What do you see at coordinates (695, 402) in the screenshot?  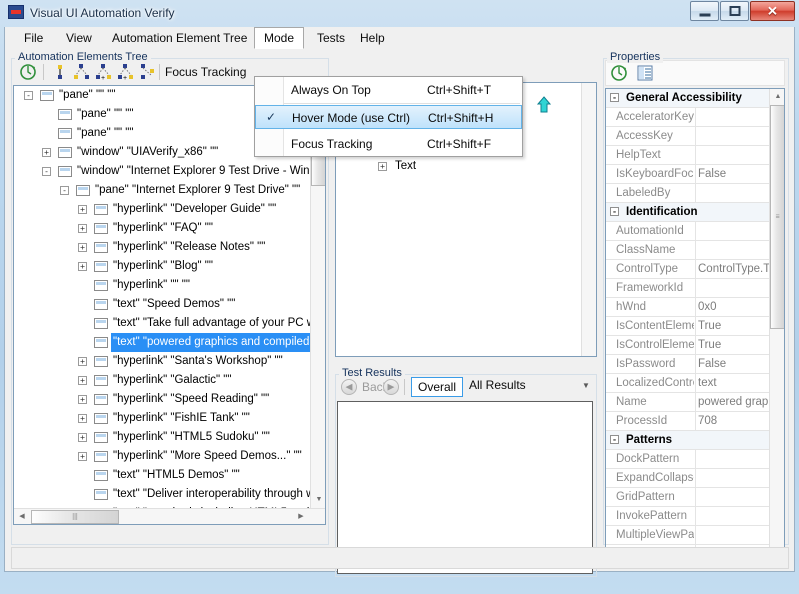 I see `property-row: Name powered graphics` at bounding box center [695, 402].